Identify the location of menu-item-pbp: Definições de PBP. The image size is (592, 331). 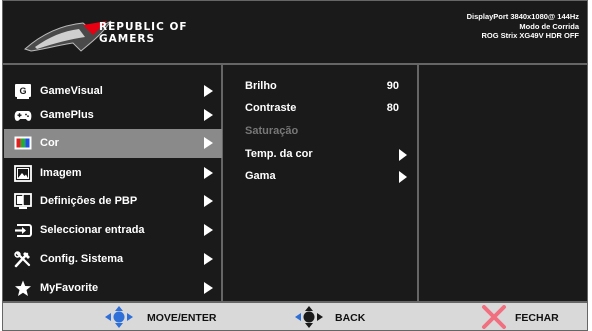
(113, 201).